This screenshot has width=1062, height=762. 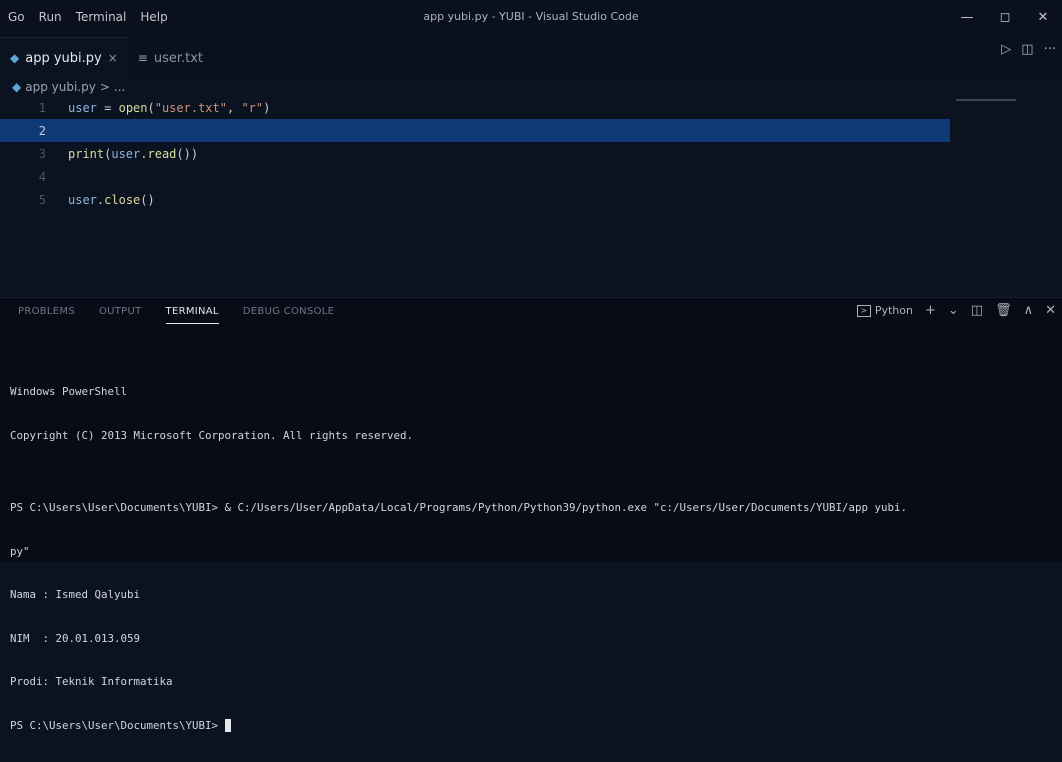 What do you see at coordinates (1006, 49) in the screenshot?
I see `run-icon: ▷` at bounding box center [1006, 49].